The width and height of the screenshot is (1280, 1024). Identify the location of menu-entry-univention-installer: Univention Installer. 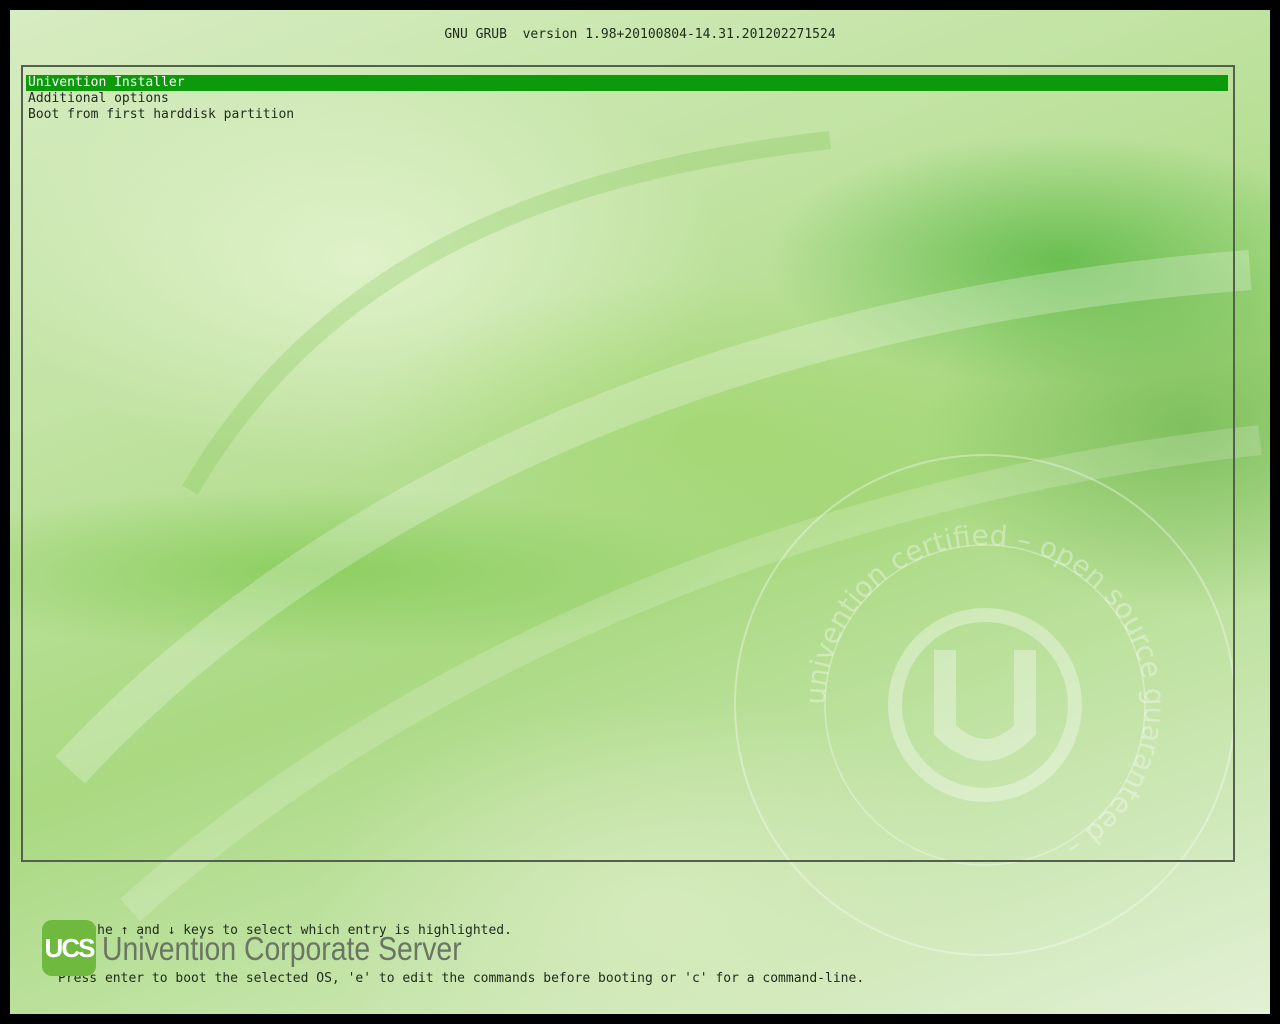
(627, 83).